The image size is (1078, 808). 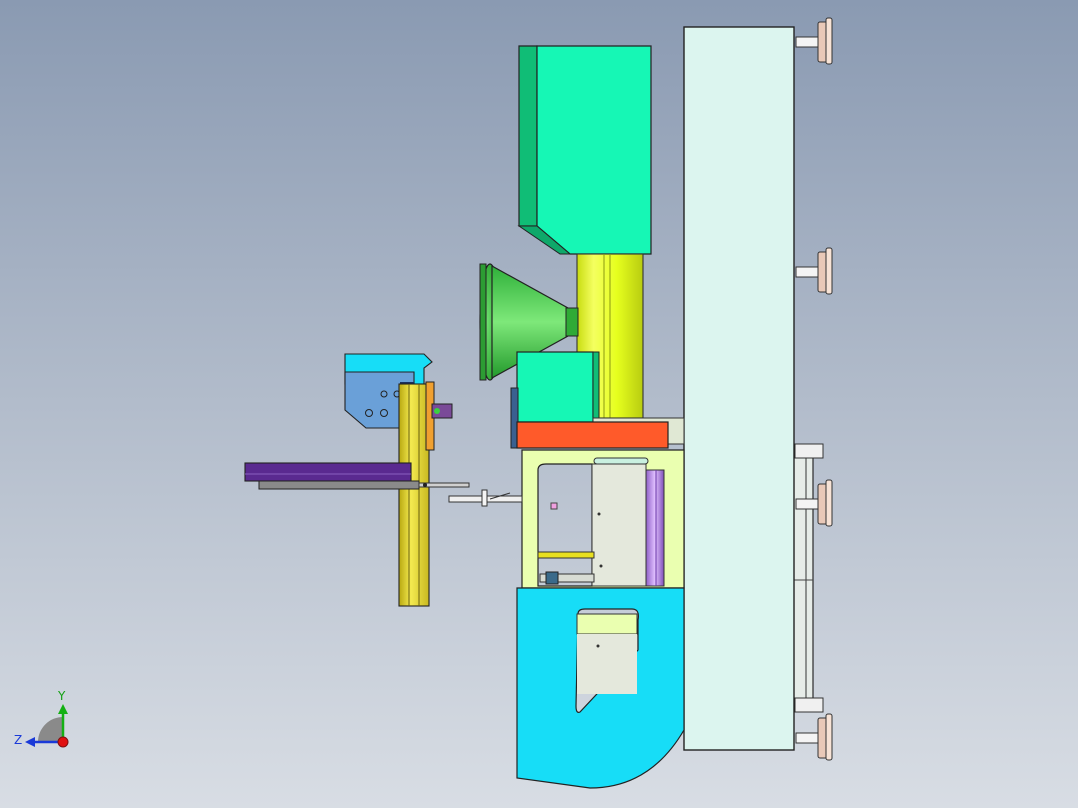 I want to click on z-axis-head, so click(x=30, y=742).